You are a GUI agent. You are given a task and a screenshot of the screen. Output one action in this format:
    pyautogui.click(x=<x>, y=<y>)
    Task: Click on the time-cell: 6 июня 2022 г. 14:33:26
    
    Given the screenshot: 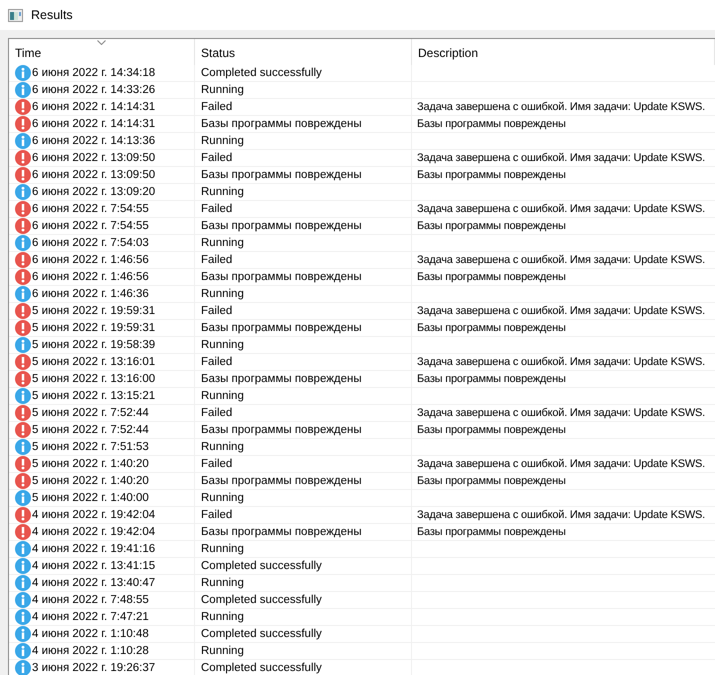 What is the action you would take?
    pyautogui.click(x=93, y=90)
    